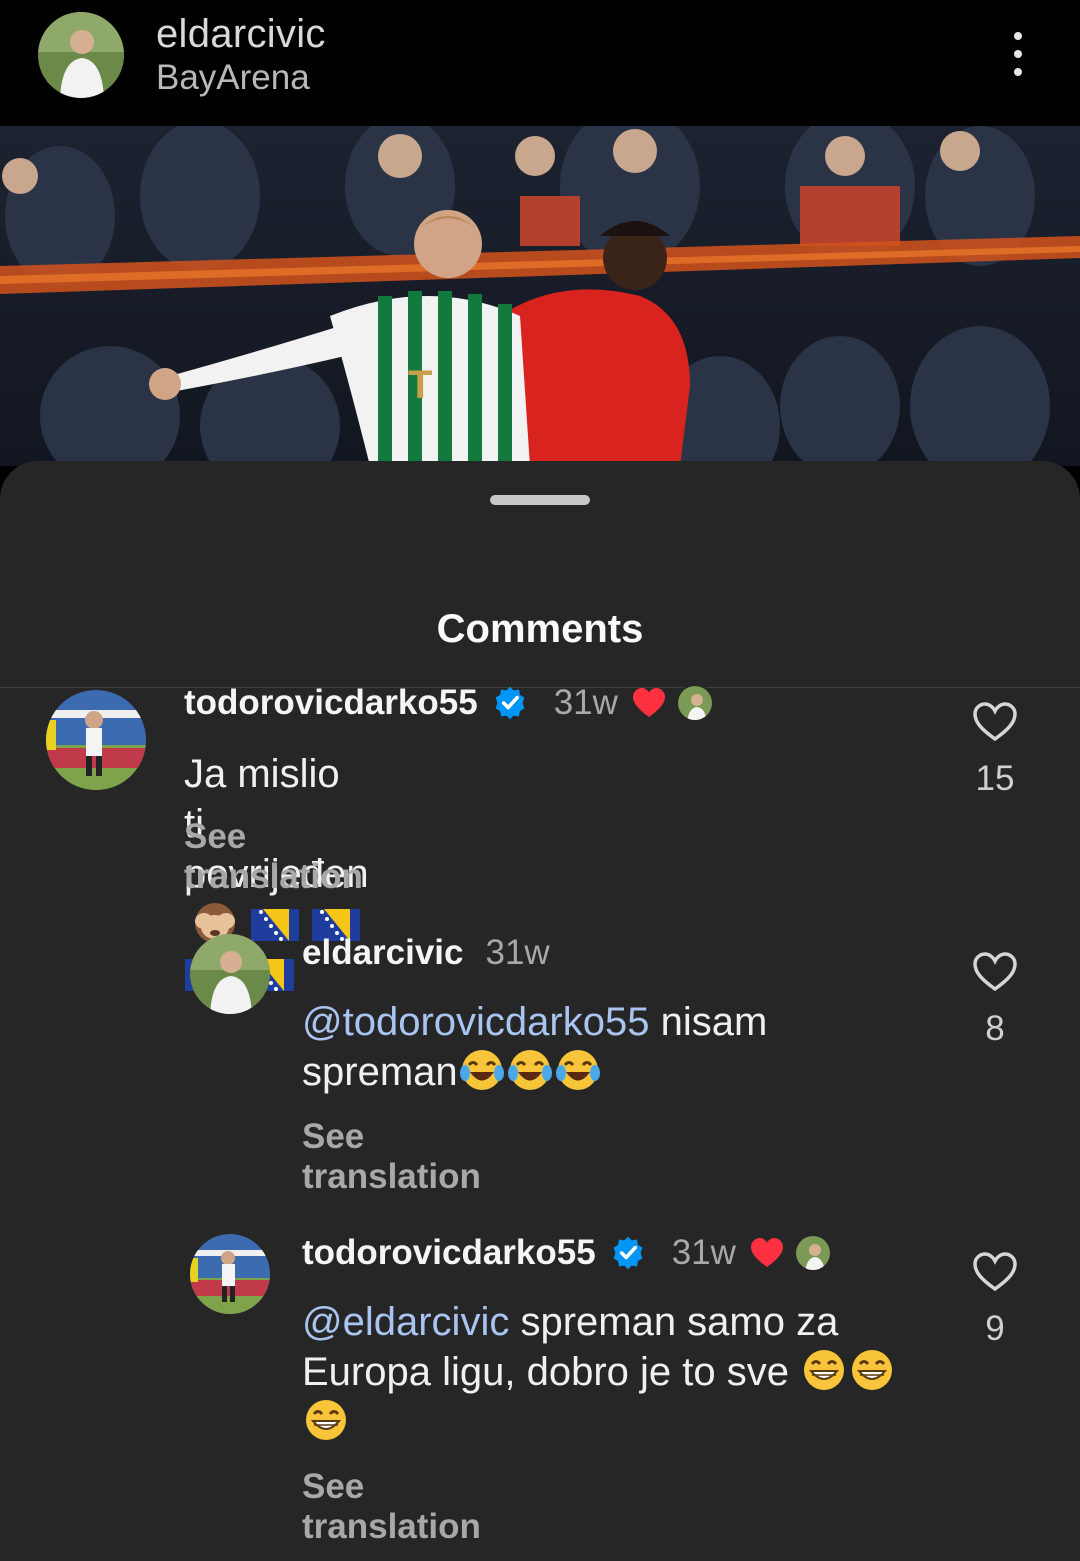 This screenshot has height=1561, width=1080. What do you see at coordinates (540, 63) in the screenshot?
I see `post-header: eldarcivic BayArena` at bounding box center [540, 63].